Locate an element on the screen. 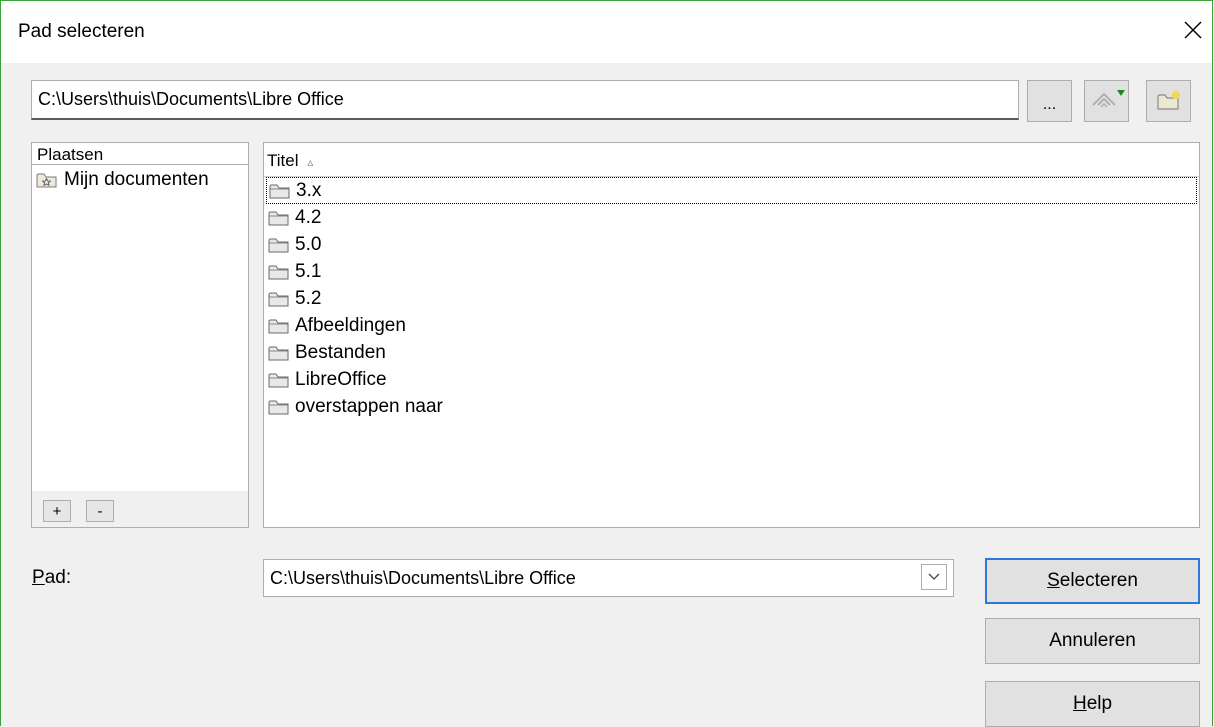 The height and width of the screenshot is (727, 1214). cancel-button: Annuleren is located at coordinates (1092, 641).